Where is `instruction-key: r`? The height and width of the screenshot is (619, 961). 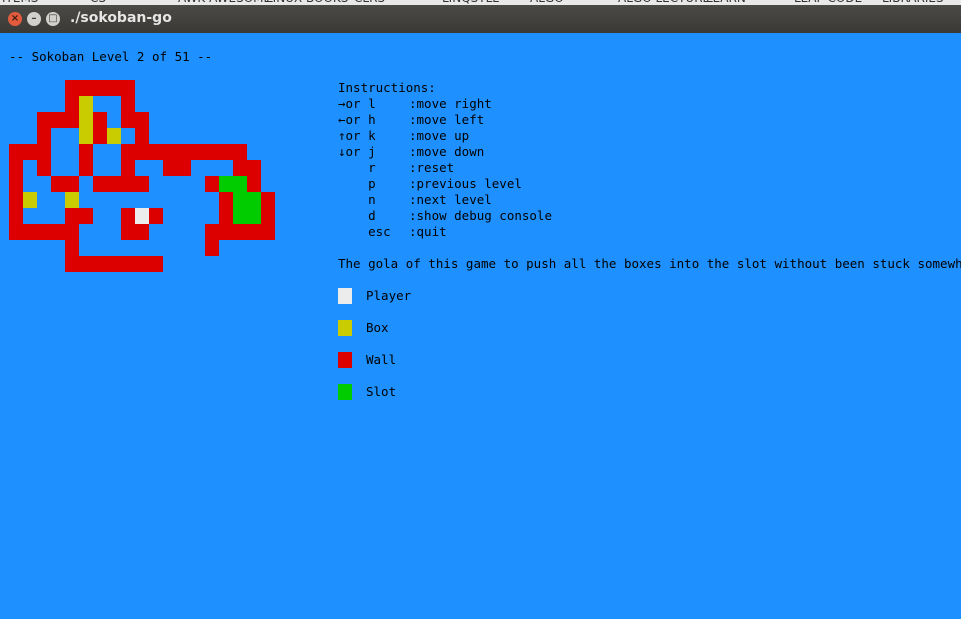 instruction-key: r is located at coordinates (357, 167).